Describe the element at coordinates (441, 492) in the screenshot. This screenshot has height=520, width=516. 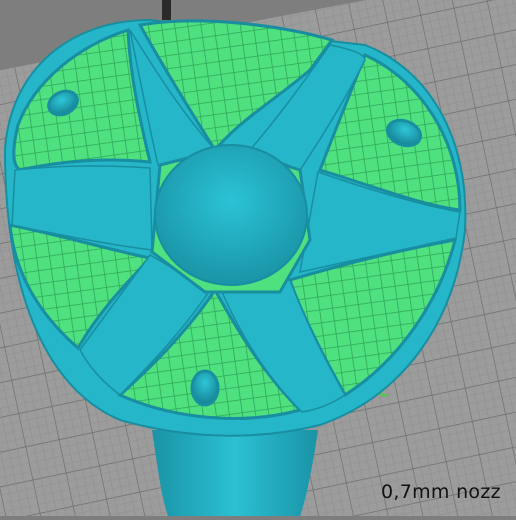
I see `nozzle-size-caption: 0,7mm nozz` at that location.